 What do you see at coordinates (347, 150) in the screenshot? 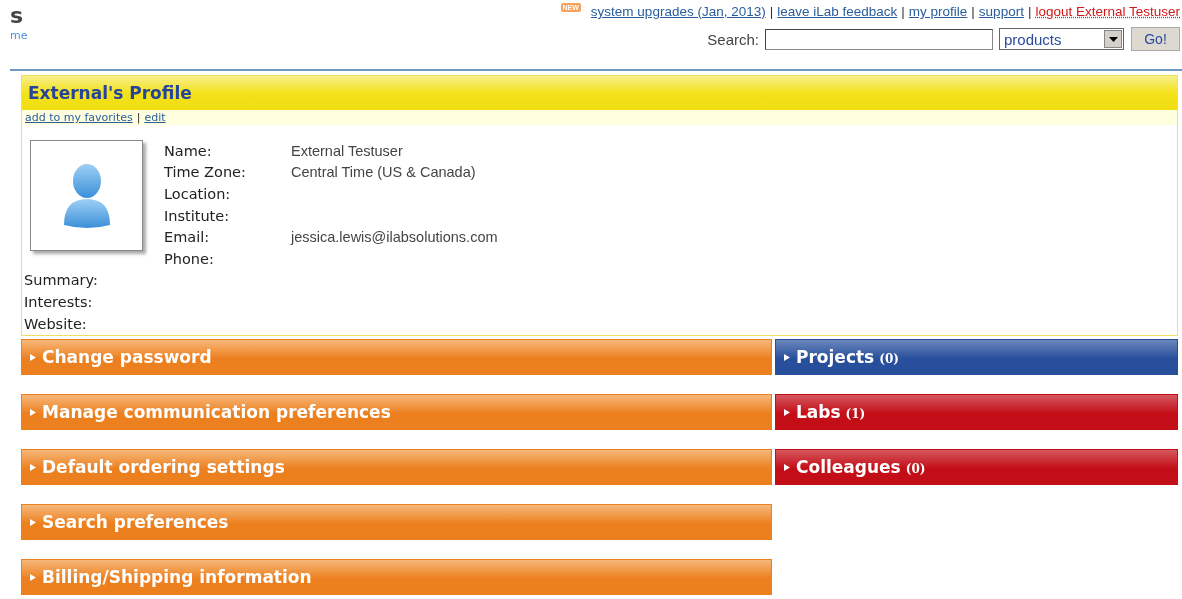
I see `field-value: External Testuser` at bounding box center [347, 150].